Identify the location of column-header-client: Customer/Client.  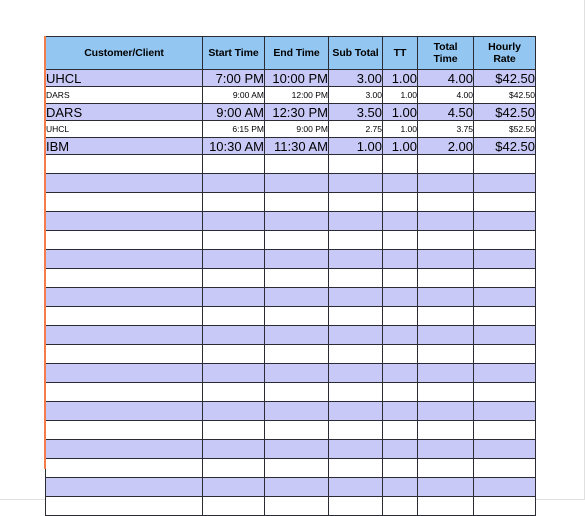
(124, 53).